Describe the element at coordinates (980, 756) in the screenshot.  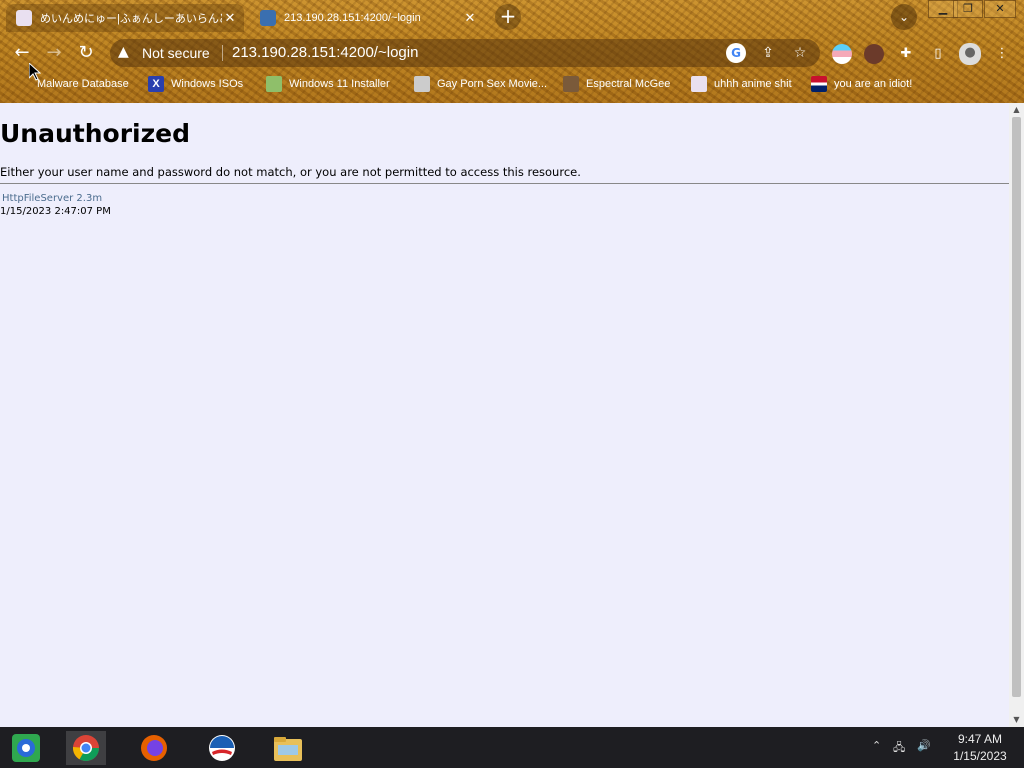
I see `clock-date: 1/15/2023` at that location.